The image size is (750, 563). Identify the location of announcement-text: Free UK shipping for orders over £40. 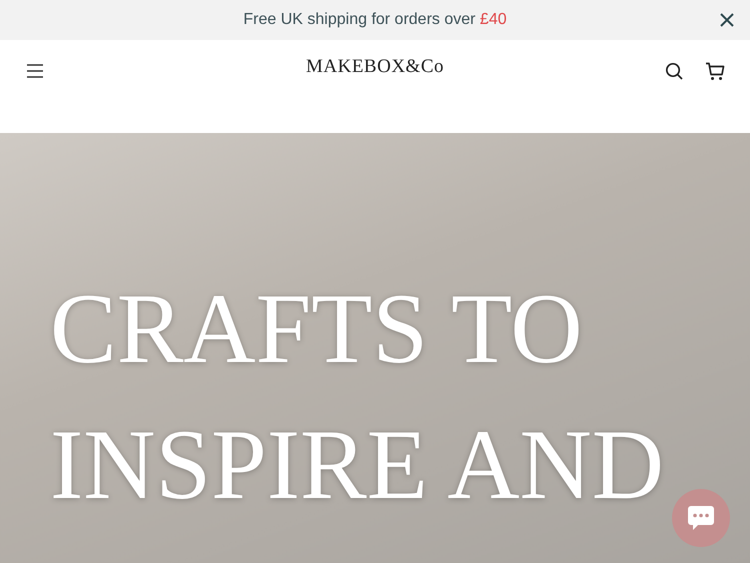
(375, 20).